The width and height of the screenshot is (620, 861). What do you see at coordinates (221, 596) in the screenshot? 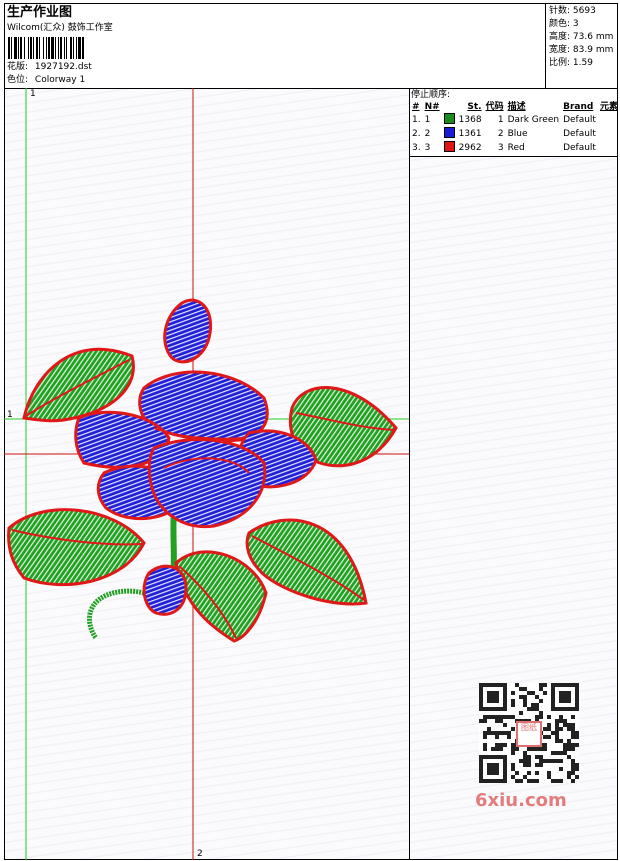
I see `leaf-bottom-center` at bounding box center [221, 596].